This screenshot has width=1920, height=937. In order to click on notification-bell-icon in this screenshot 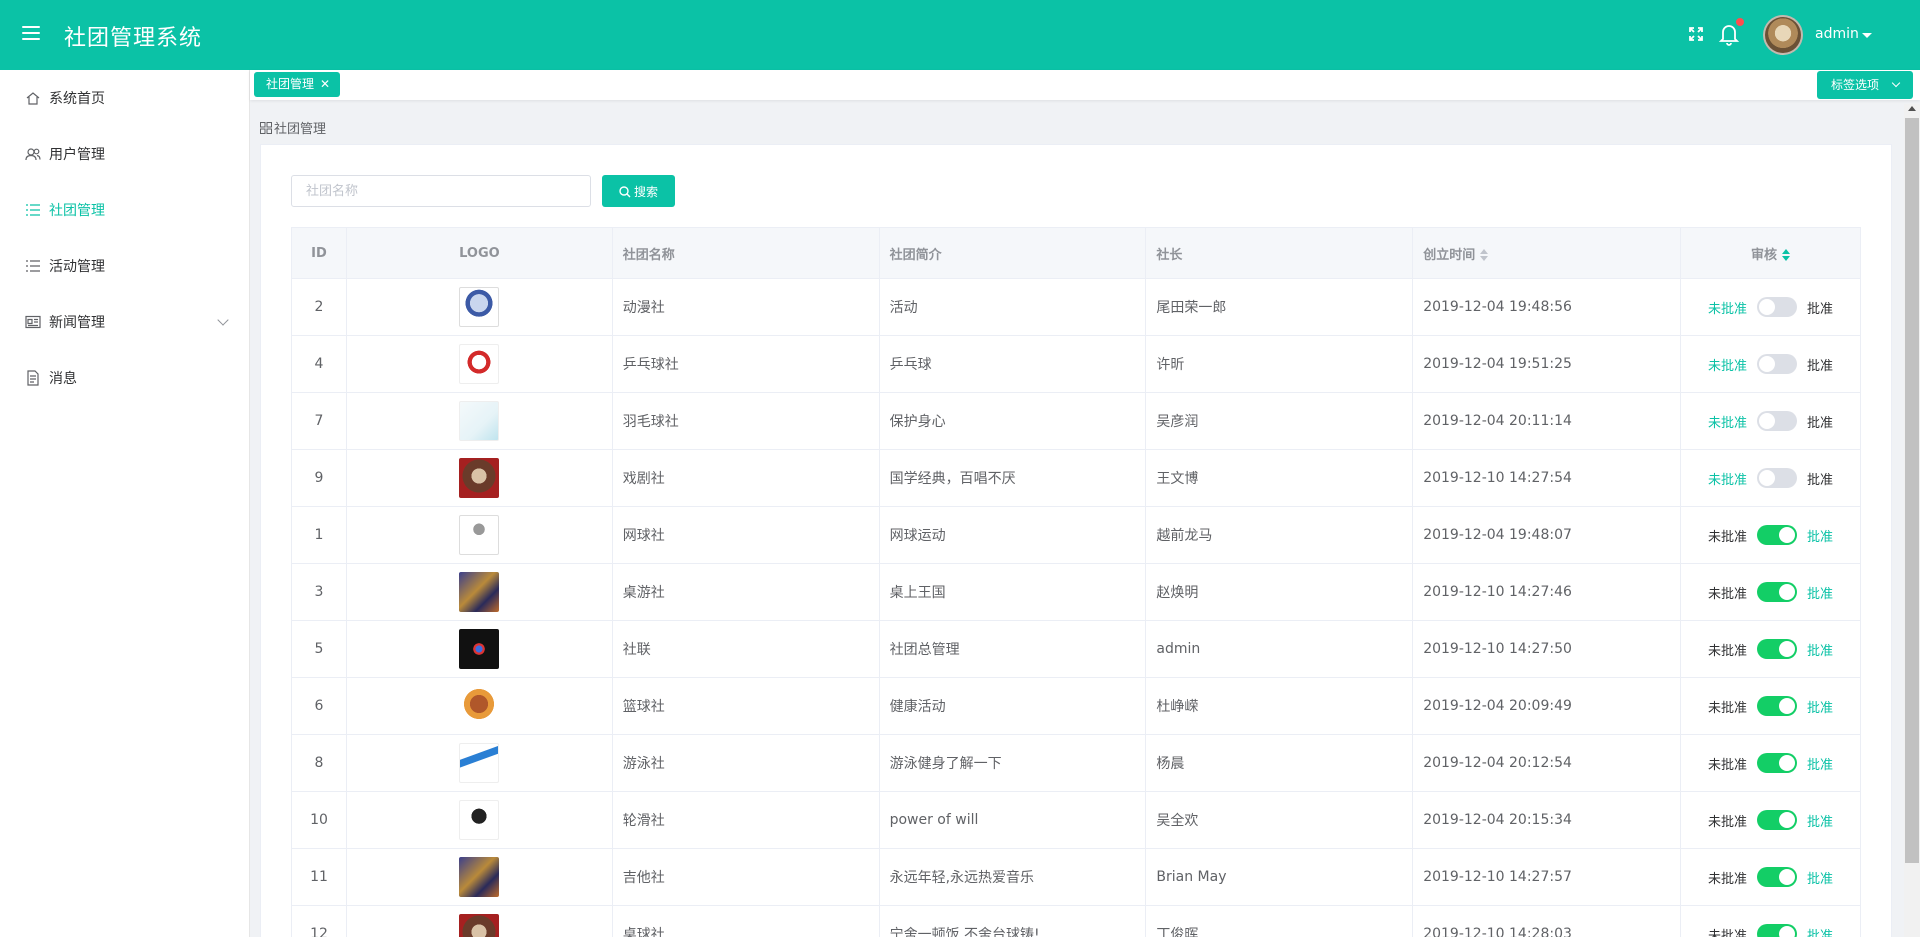, I will do `click(1729, 34)`.